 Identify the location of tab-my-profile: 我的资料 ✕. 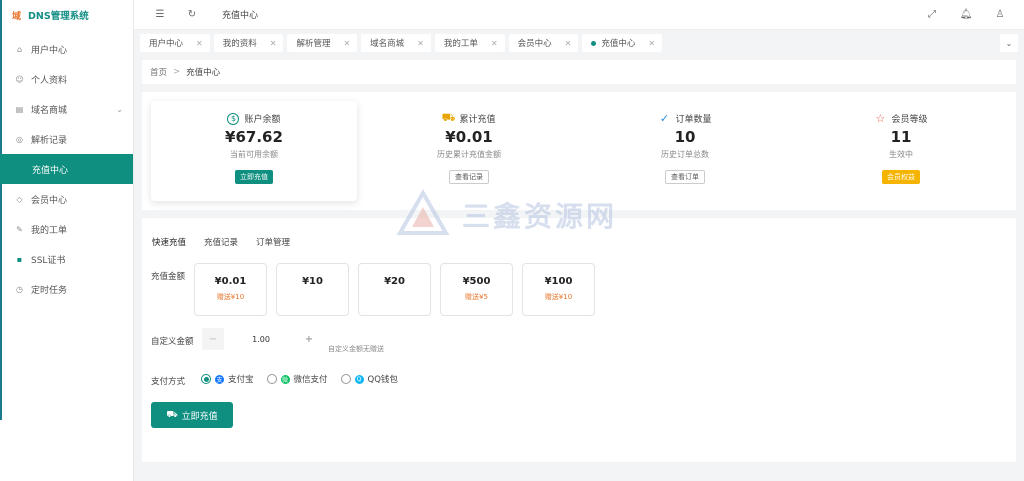
(248, 43).